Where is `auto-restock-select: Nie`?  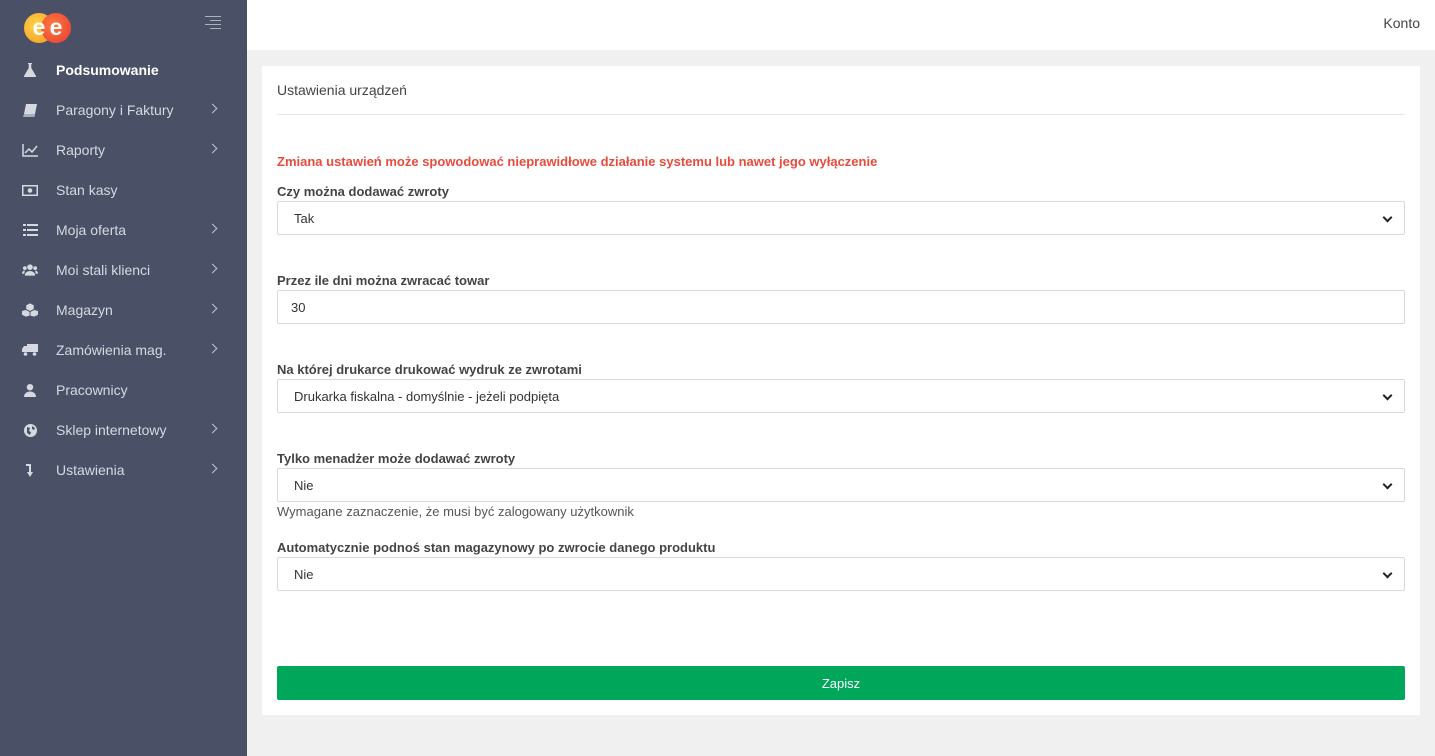
auto-restock-select: Nie is located at coordinates (841, 574).